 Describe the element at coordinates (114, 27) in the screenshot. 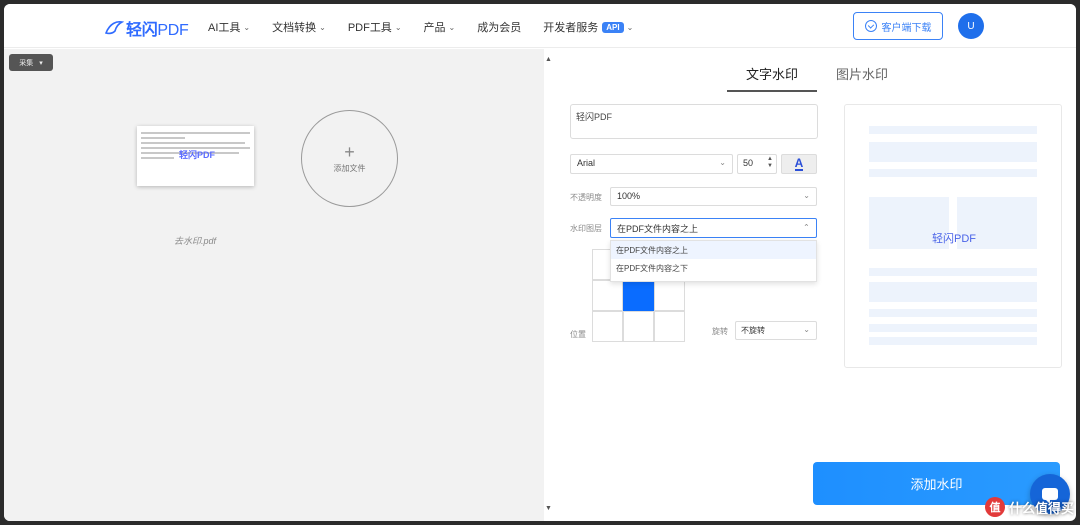

I see `logo-bird-icon` at that location.